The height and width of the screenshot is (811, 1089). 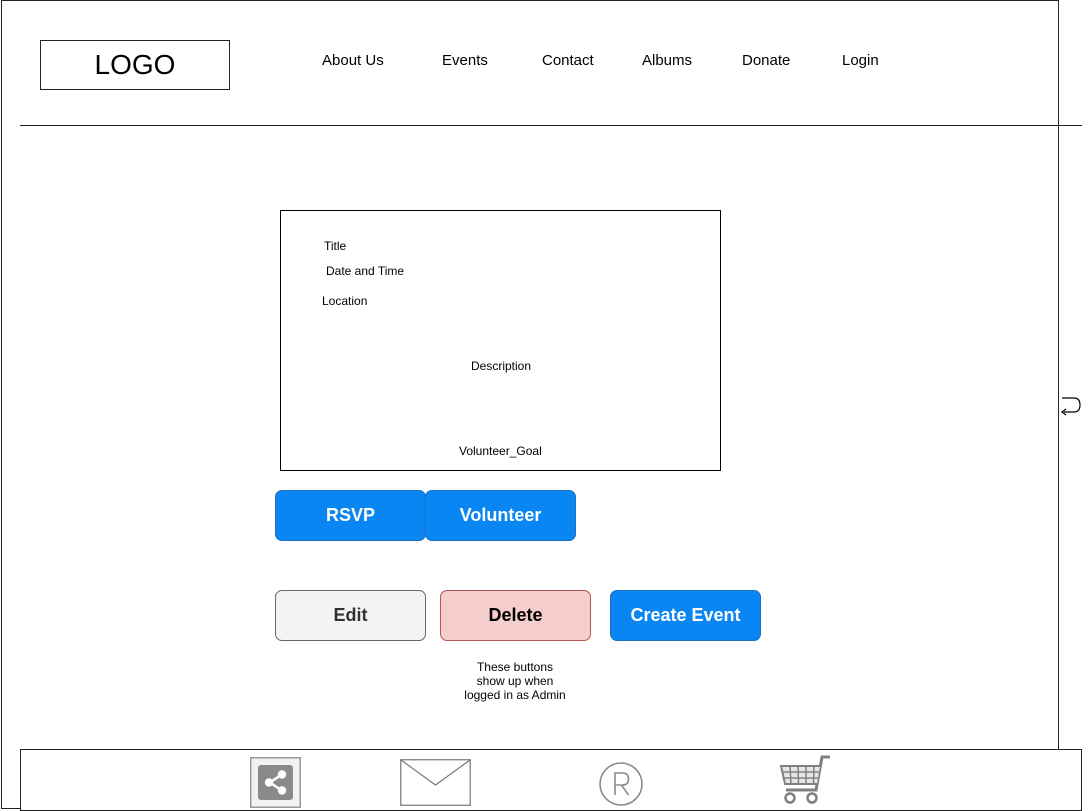 What do you see at coordinates (353, 60) in the screenshot?
I see `nav-about-us: About Us` at bounding box center [353, 60].